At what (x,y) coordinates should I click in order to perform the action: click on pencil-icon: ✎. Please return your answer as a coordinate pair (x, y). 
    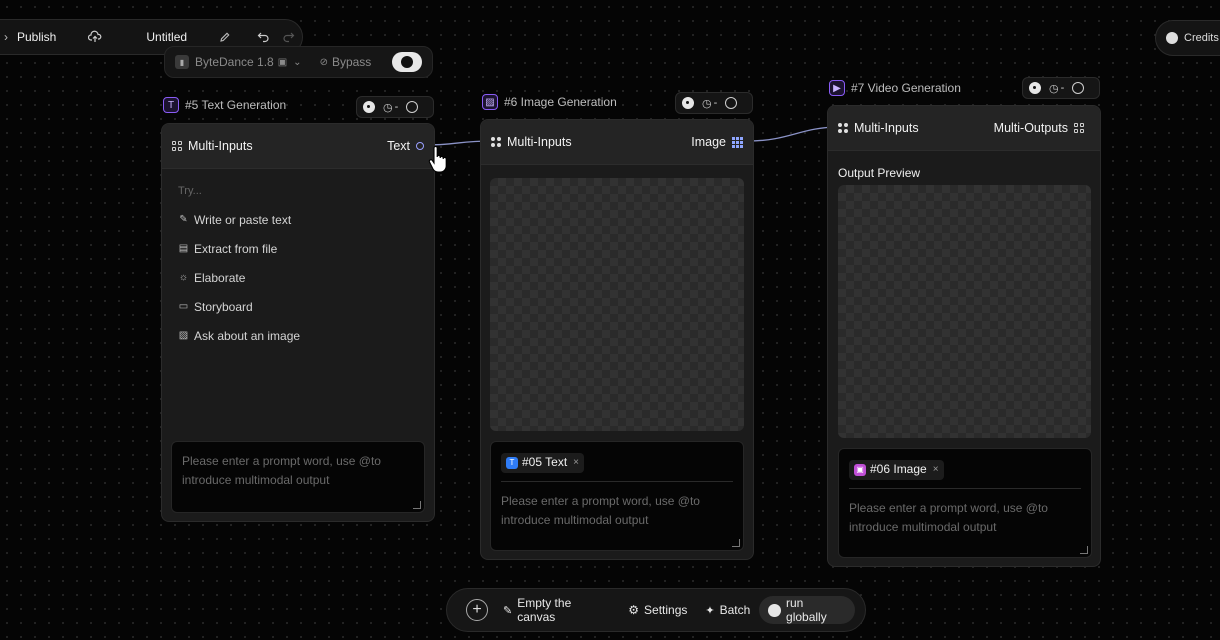
    Looking at the image, I should click on (183, 219).